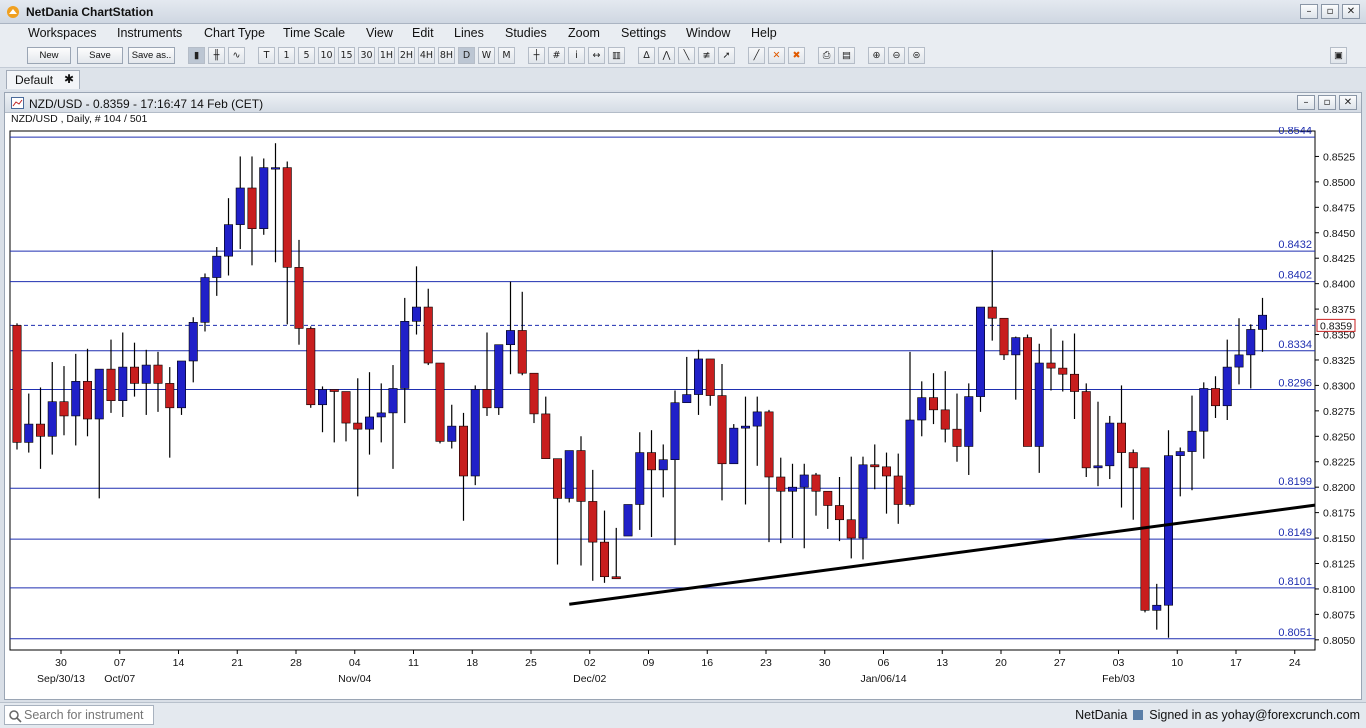 The image size is (1366, 728). What do you see at coordinates (151, 55) in the screenshot?
I see `save-as-button: Save as..` at bounding box center [151, 55].